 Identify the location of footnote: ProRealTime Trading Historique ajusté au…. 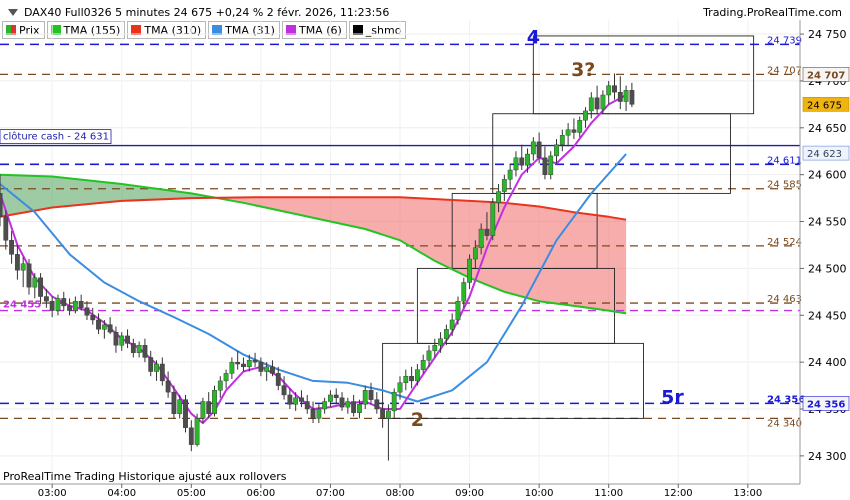
(145, 476).